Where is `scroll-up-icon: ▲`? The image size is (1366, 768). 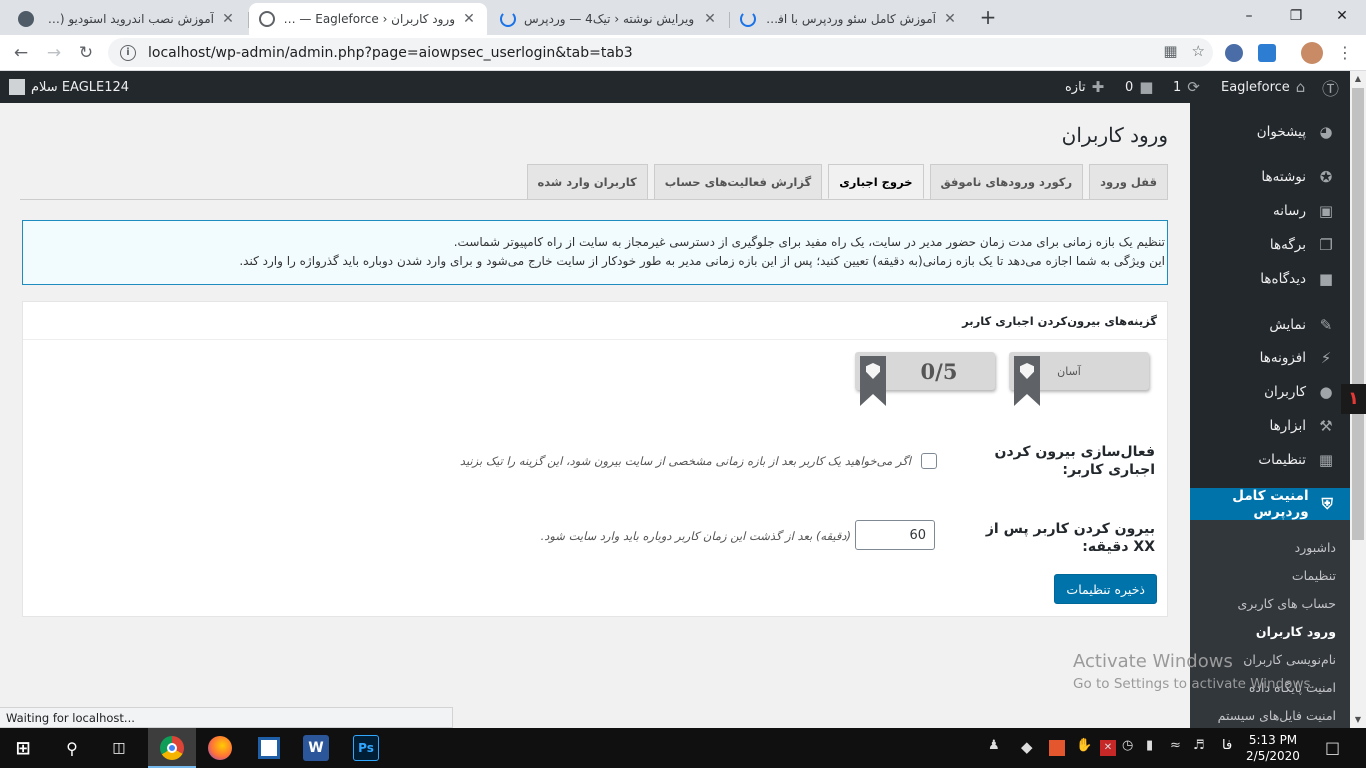 scroll-up-icon: ▲ is located at coordinates (1358, 79).